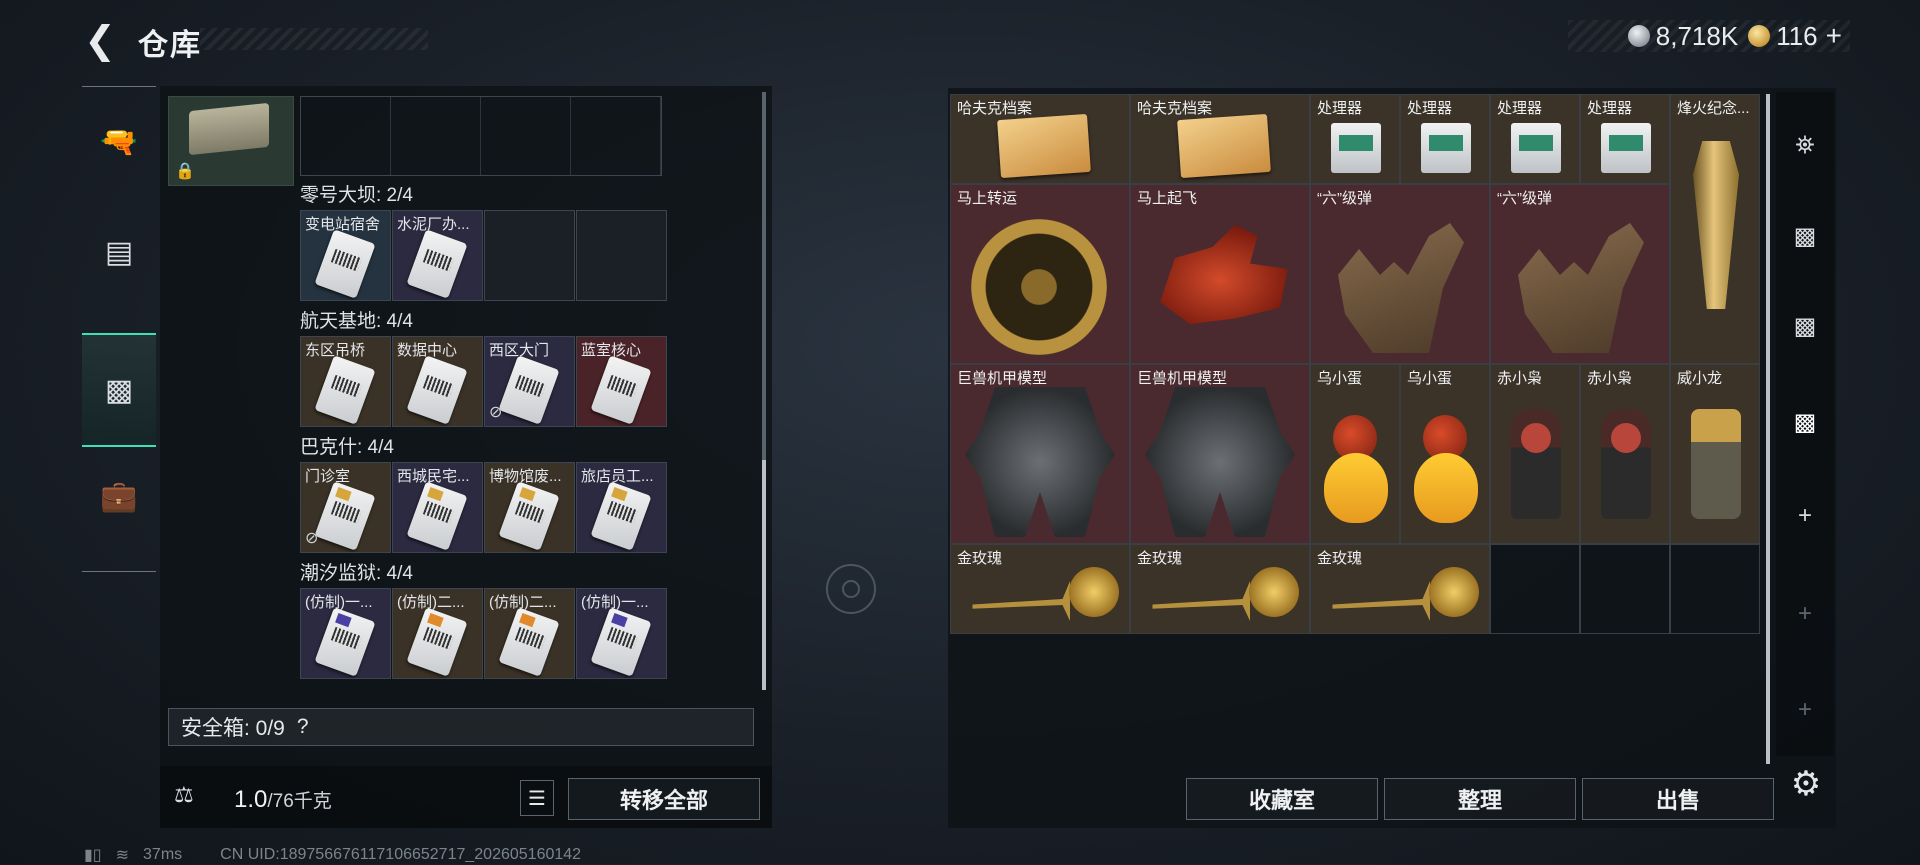 The height and width of the screenshot is (865, 1920). What do you see at coordinates (1795, 36) in the screenshot?
I see `gold-currency: 116 +` at bounding box center [1795, 36].